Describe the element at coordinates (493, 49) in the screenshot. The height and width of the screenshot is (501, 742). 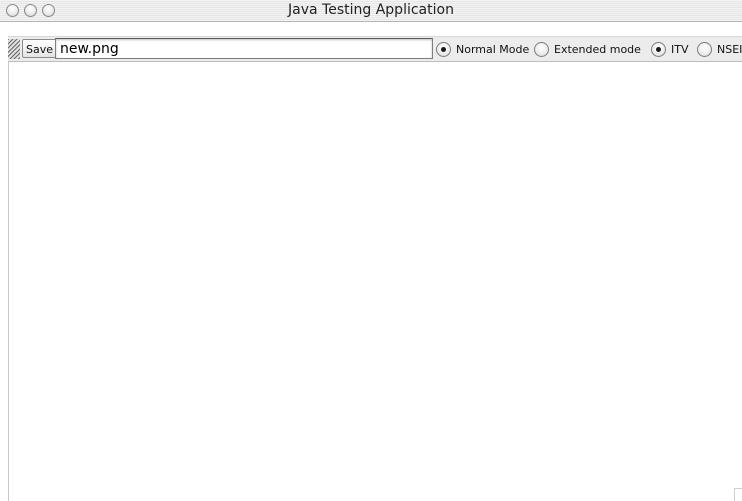
I see `radio-normal-mode-label: Normal Mode` at that location.